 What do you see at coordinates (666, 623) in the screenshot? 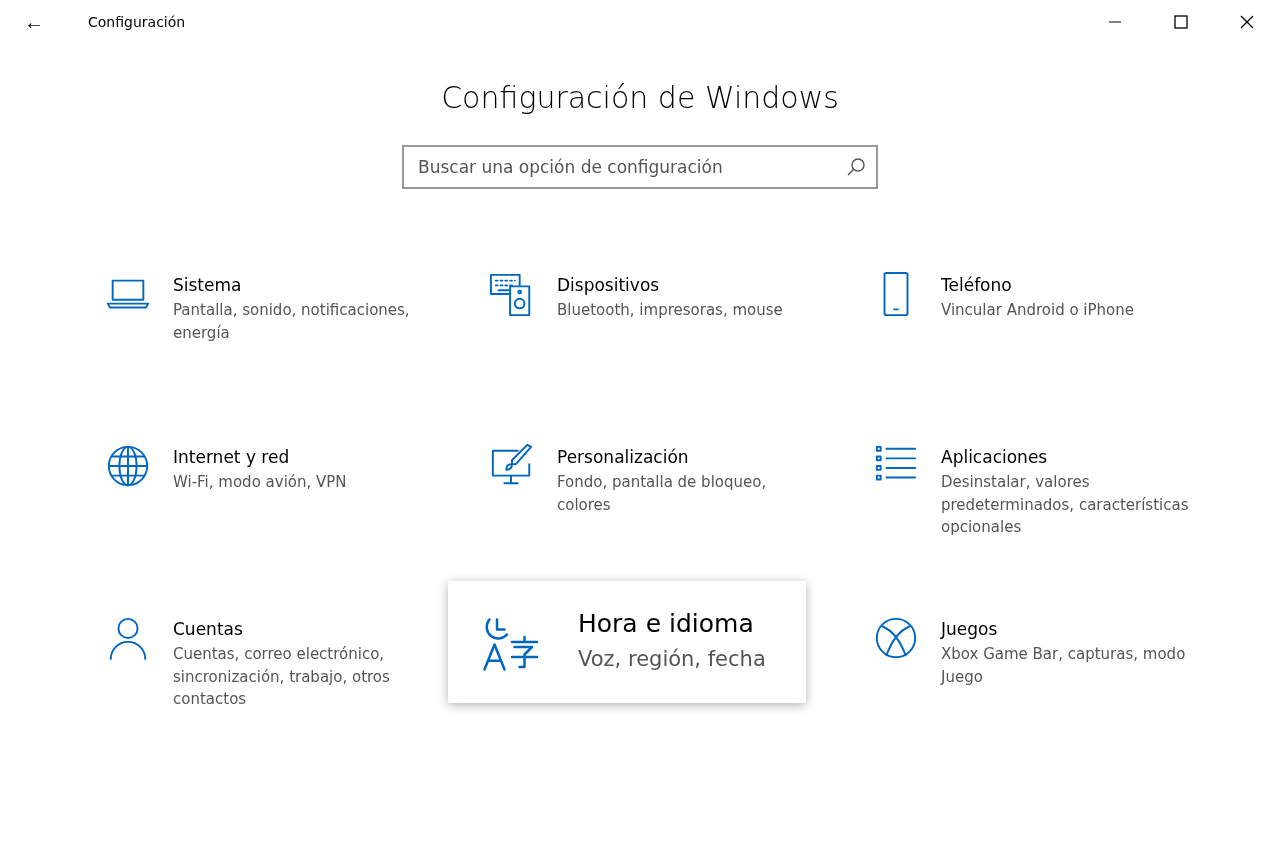
I see `category-title: Hora e idioma` at bounding box center [666, 623].